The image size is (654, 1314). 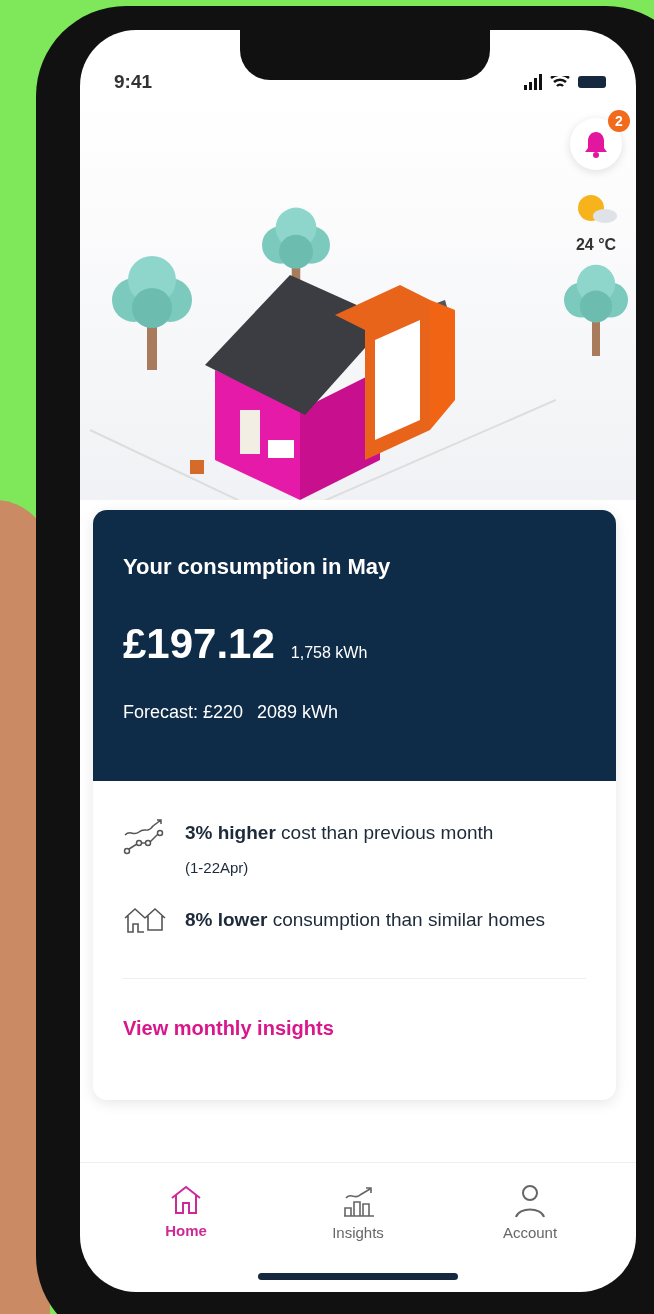 What do you see at coordinates (530, 1228) in the screenshot?
I see `nav-tab: Account` at bounding box center [530, 1228].